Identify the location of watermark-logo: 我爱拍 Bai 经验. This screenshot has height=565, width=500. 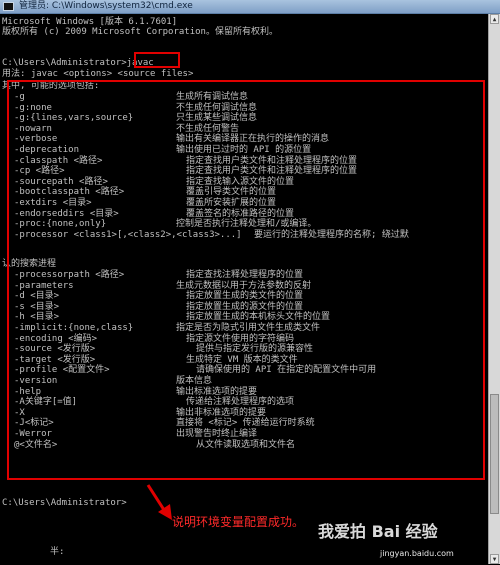
(378, 531).